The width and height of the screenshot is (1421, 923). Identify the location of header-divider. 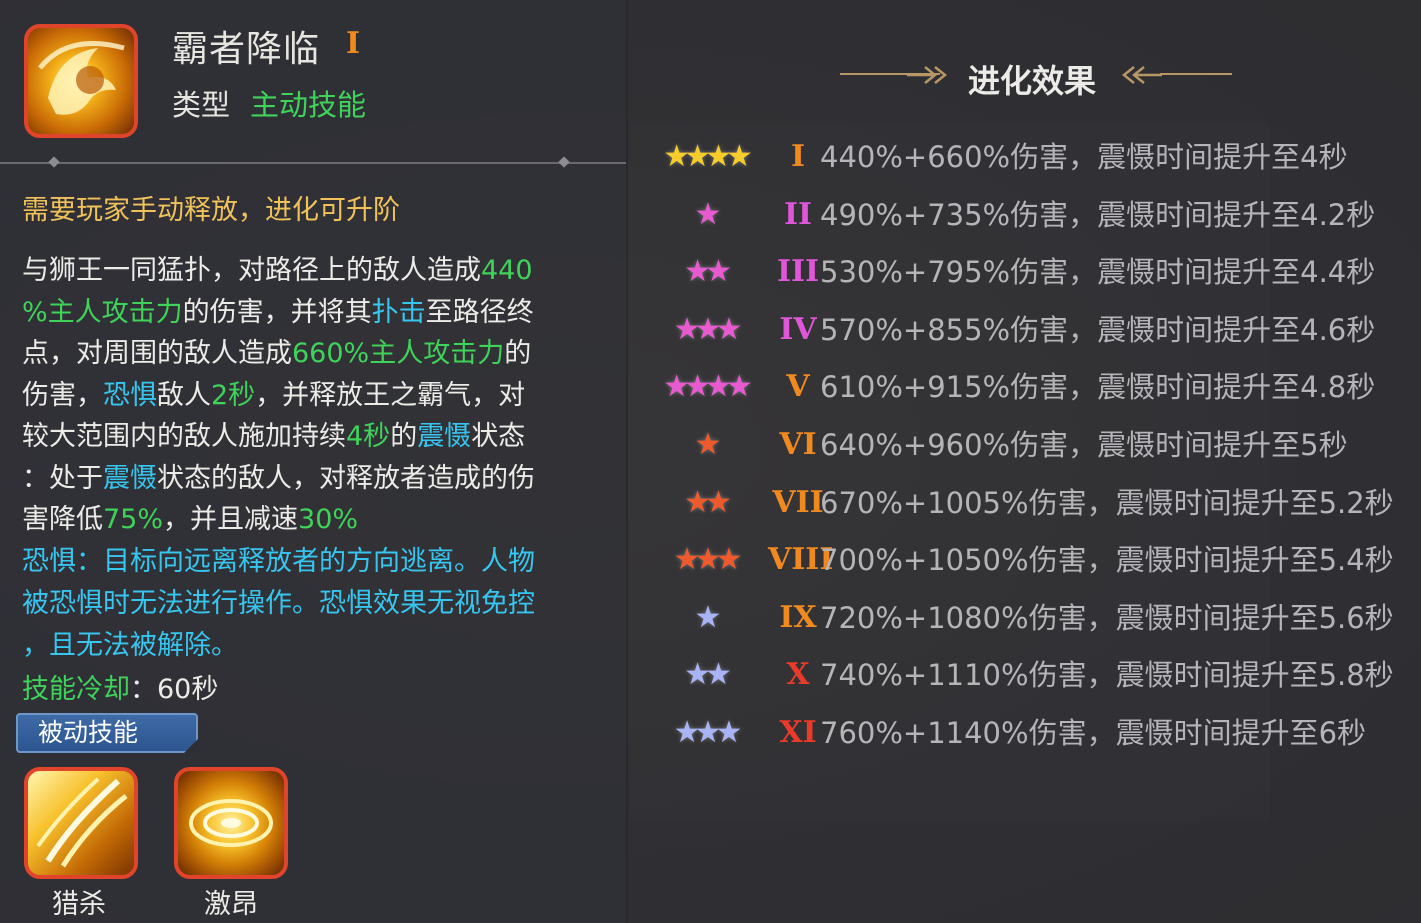
(313, 162).